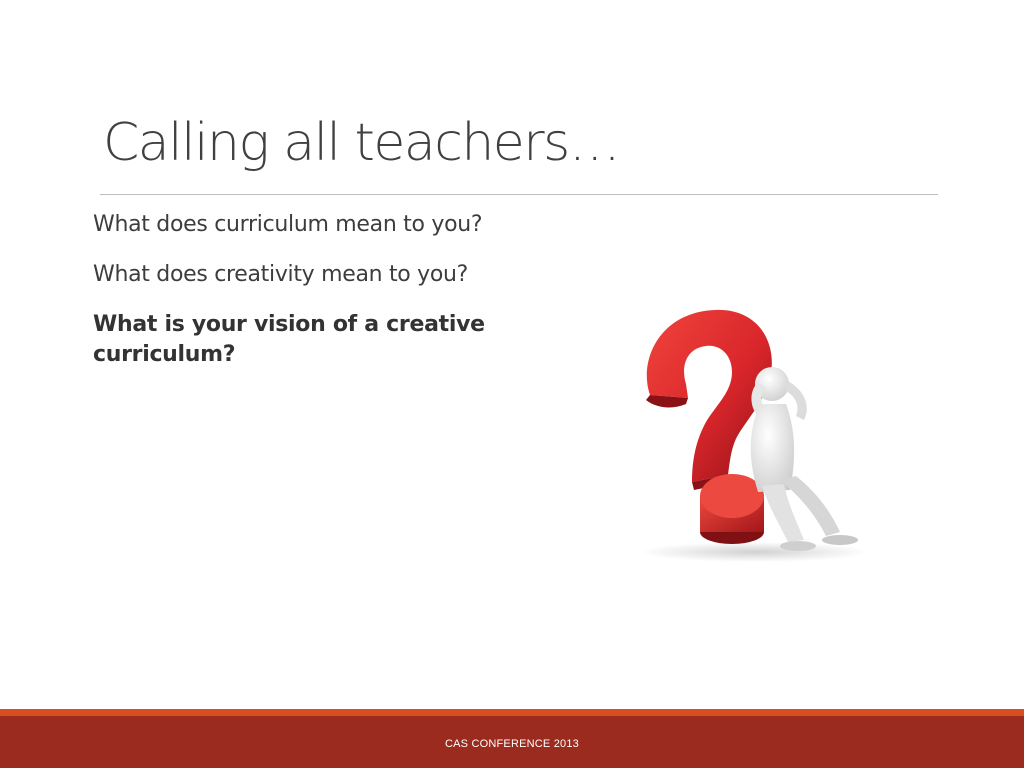 This screenshot has width=1024, height=768. I want to click on bullet-creativity: What does creativity mean to you?, so click(281, 274).